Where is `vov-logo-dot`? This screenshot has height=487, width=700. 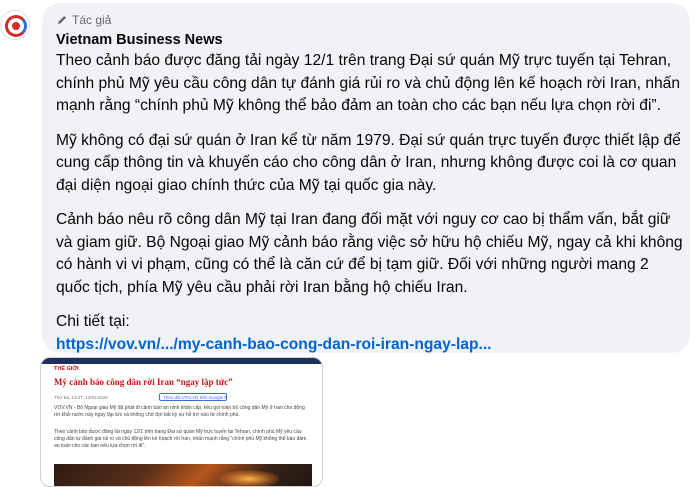
vov-logo-dot is located at coordinates (16, 26).